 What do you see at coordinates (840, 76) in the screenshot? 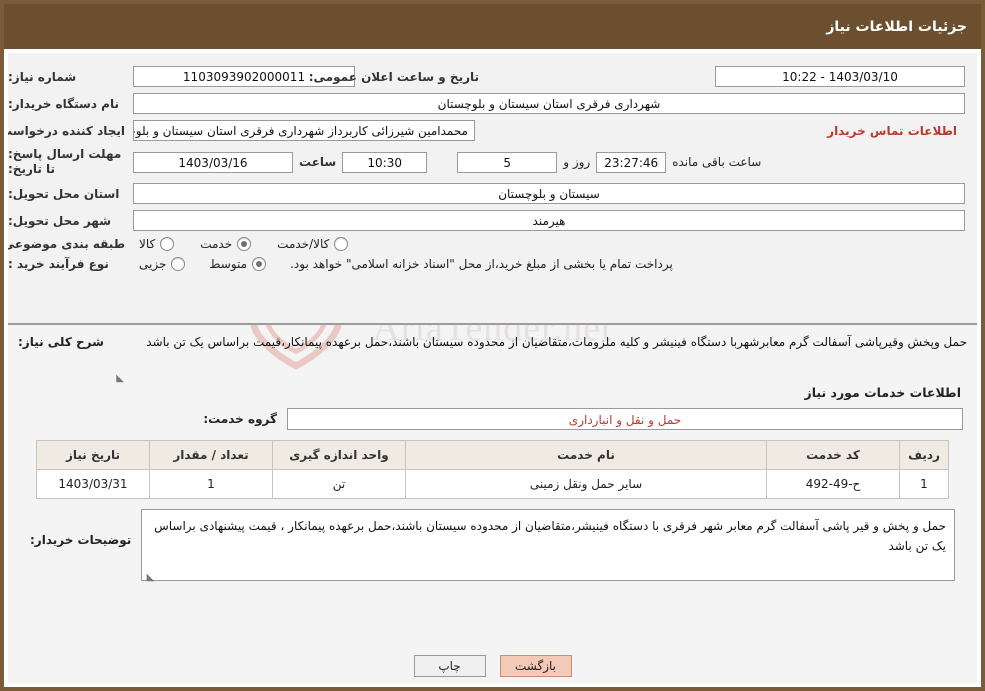
I see `announce-datetime-value: 1403/03/10 - 10:22` at bounding box center [840, 76].